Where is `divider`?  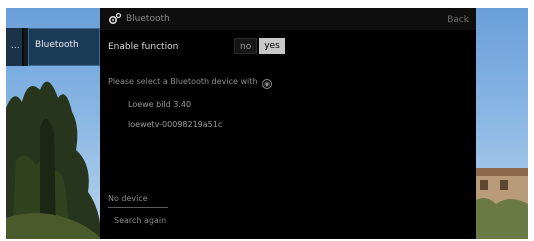 divider is located at coordinates (138, 207).